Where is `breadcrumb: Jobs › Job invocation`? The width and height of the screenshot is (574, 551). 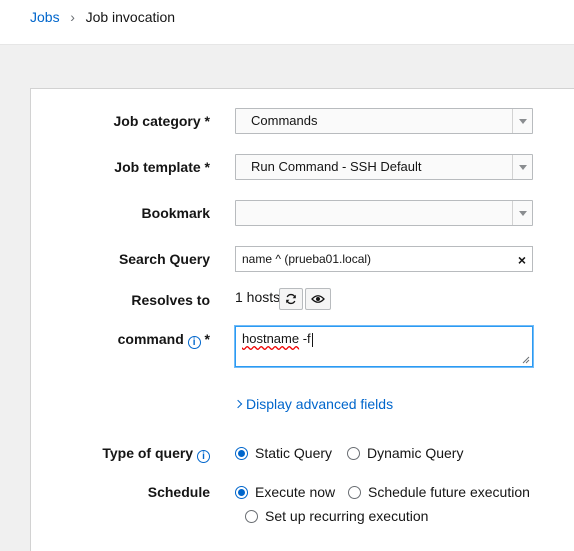
breadcrumb: Jobs › Job invocation is located at coordinates (102, 17).